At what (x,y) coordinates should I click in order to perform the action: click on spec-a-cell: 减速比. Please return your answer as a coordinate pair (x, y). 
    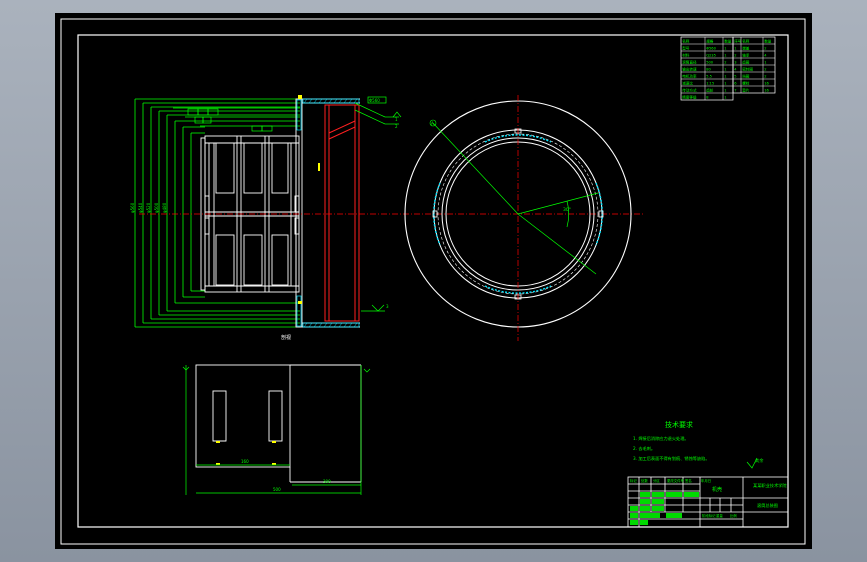
    Looking at the image, I should click on (687, 83).